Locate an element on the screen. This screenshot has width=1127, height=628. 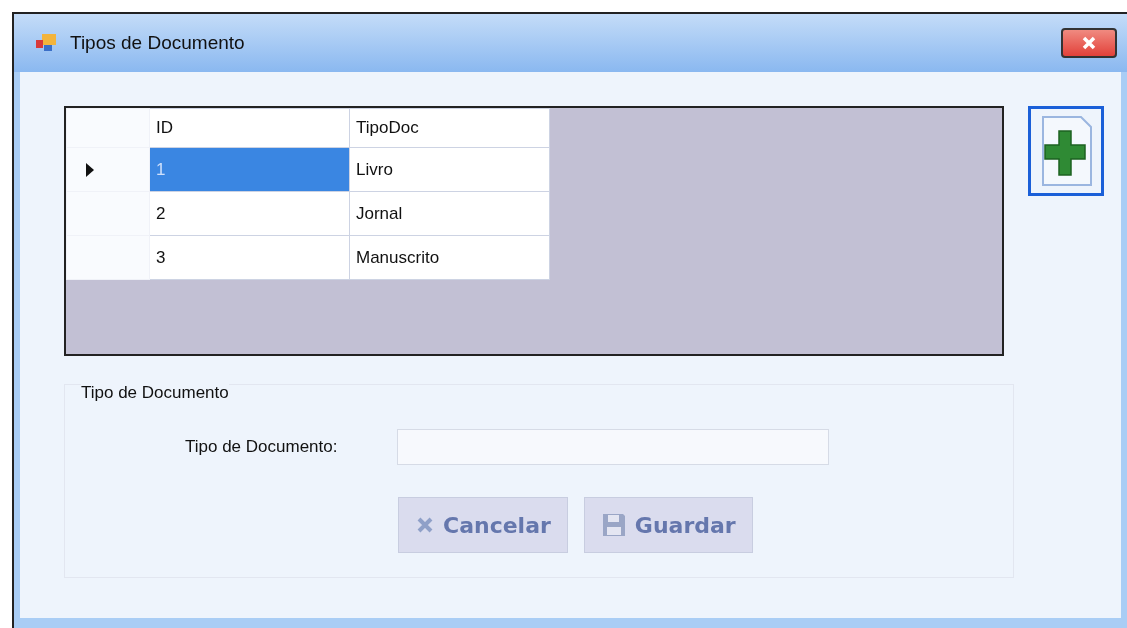
field-label: Tipo de Documento: is located at coordinates (262, 447).